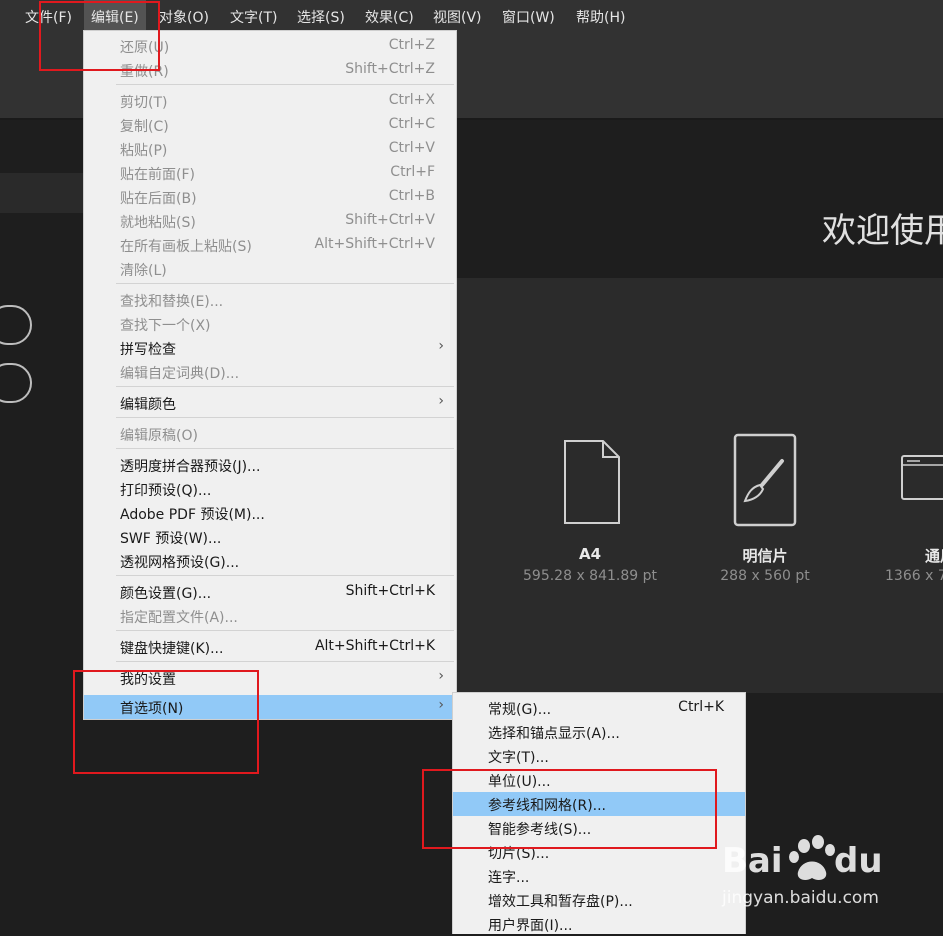 This screenshot has width=943, height=936. I want to click on menu-item-paste-all-artboards: 在所有画板上粘贴(S) Alt+Shift+Ctrl+V, so click(270, 245).